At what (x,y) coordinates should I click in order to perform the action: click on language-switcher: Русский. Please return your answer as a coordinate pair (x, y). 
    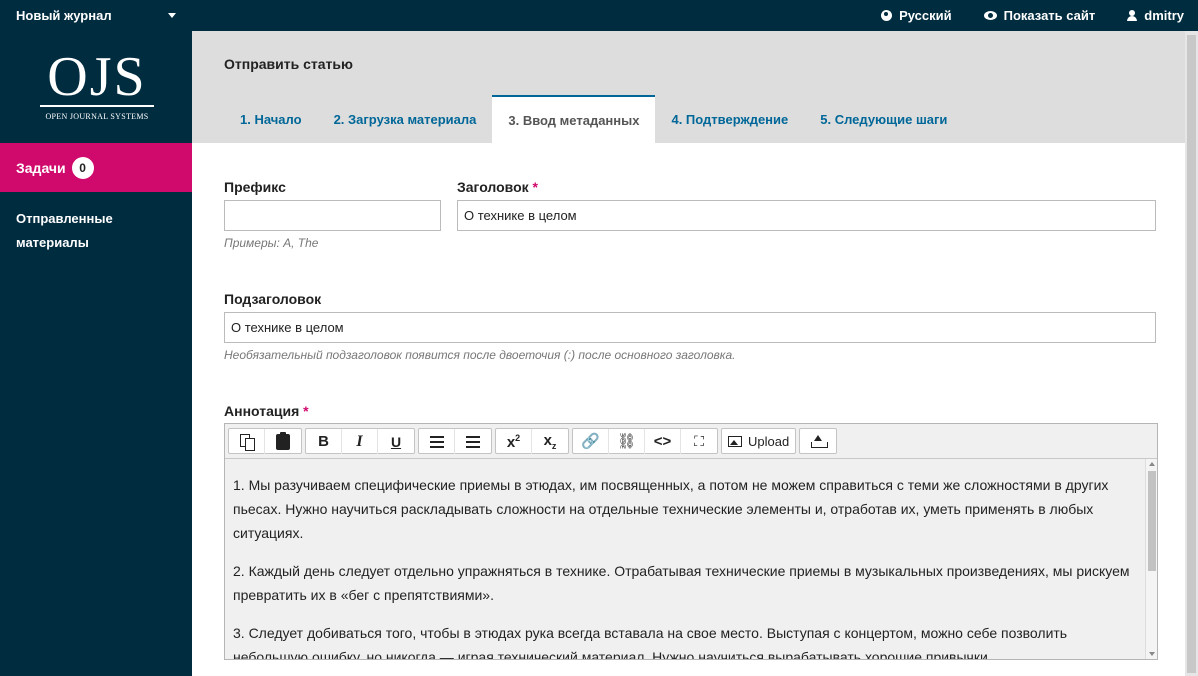
    Looking at the image, I should click on (916, 15).